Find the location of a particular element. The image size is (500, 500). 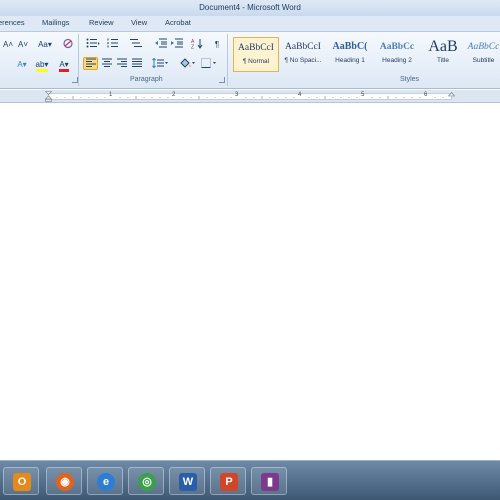

numbering-icon is located at coordinates (112, 43).